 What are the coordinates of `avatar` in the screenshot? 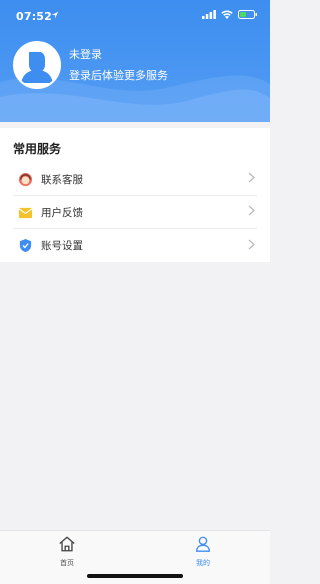 It's located at (37, 65).